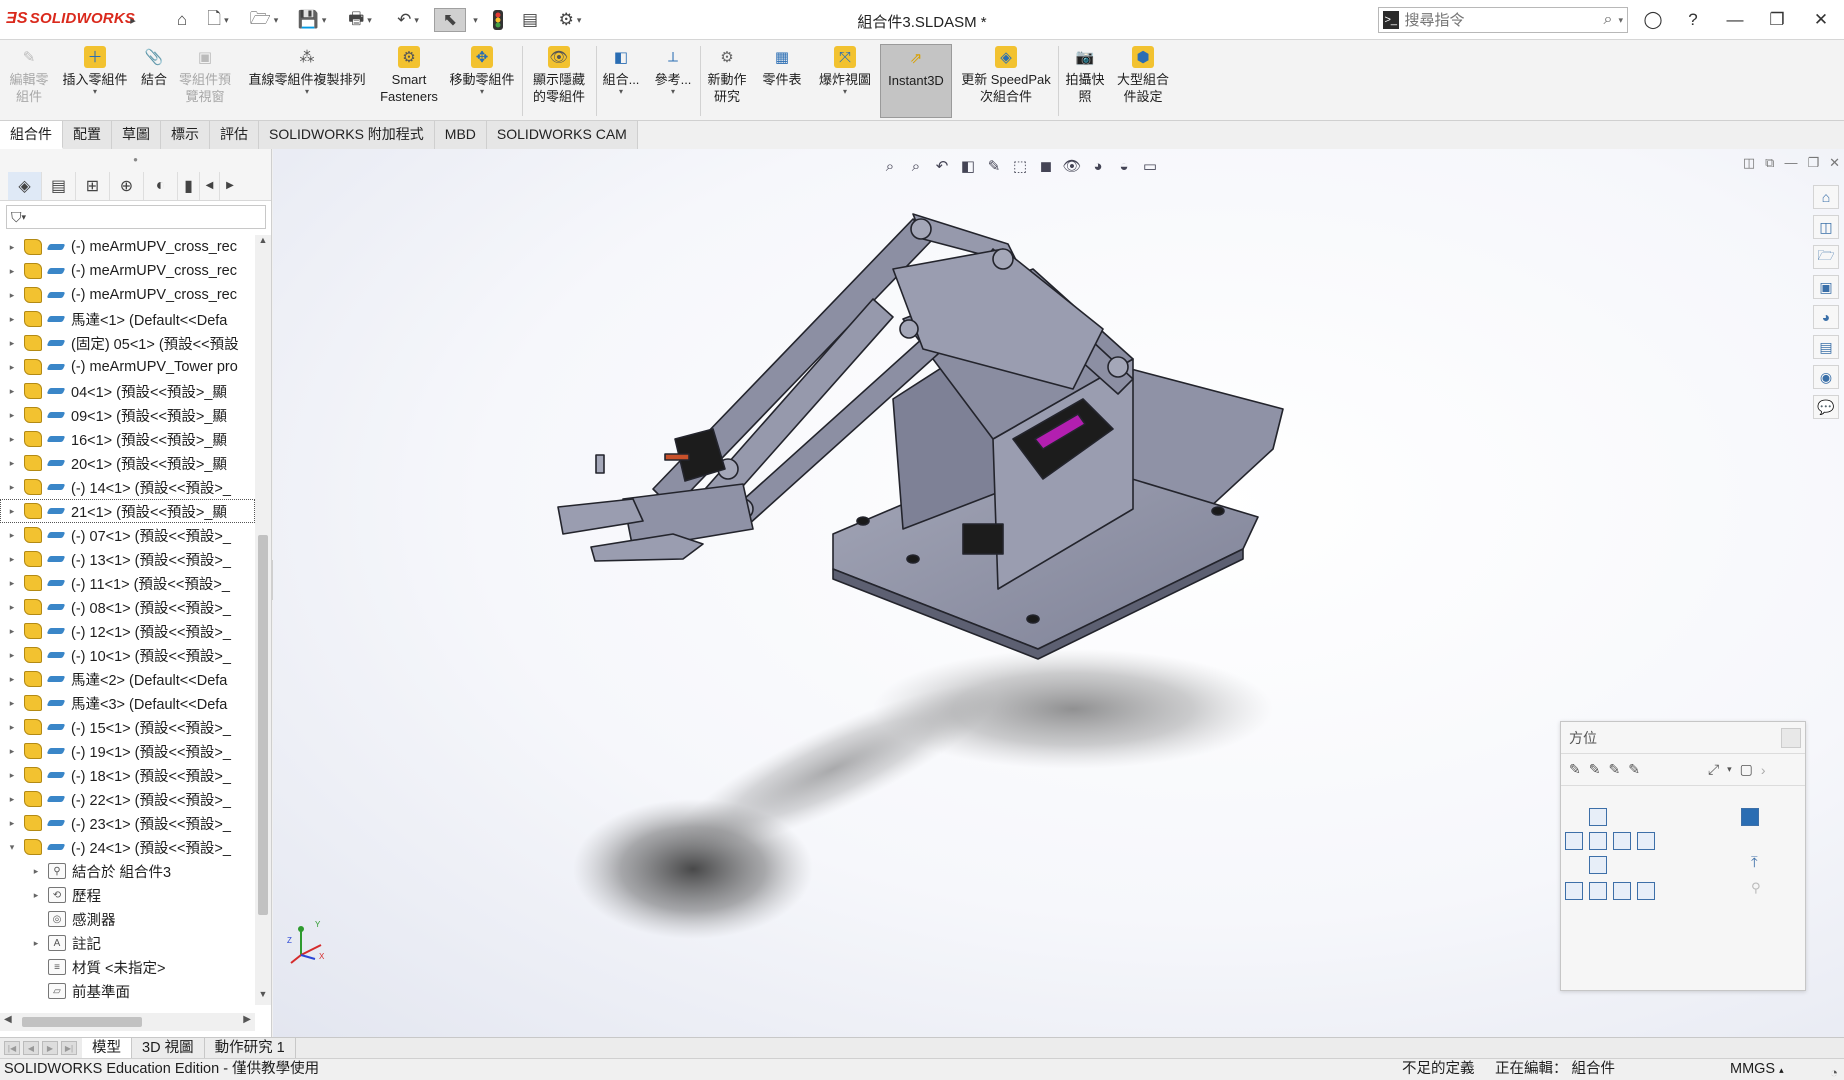 This screenshot has height=1080, width=1844. What do you see at coordinates (127, 943) in the screenshot?
I see `tree-node-row: ▸ A 註記` at bounding box center [127, 943].